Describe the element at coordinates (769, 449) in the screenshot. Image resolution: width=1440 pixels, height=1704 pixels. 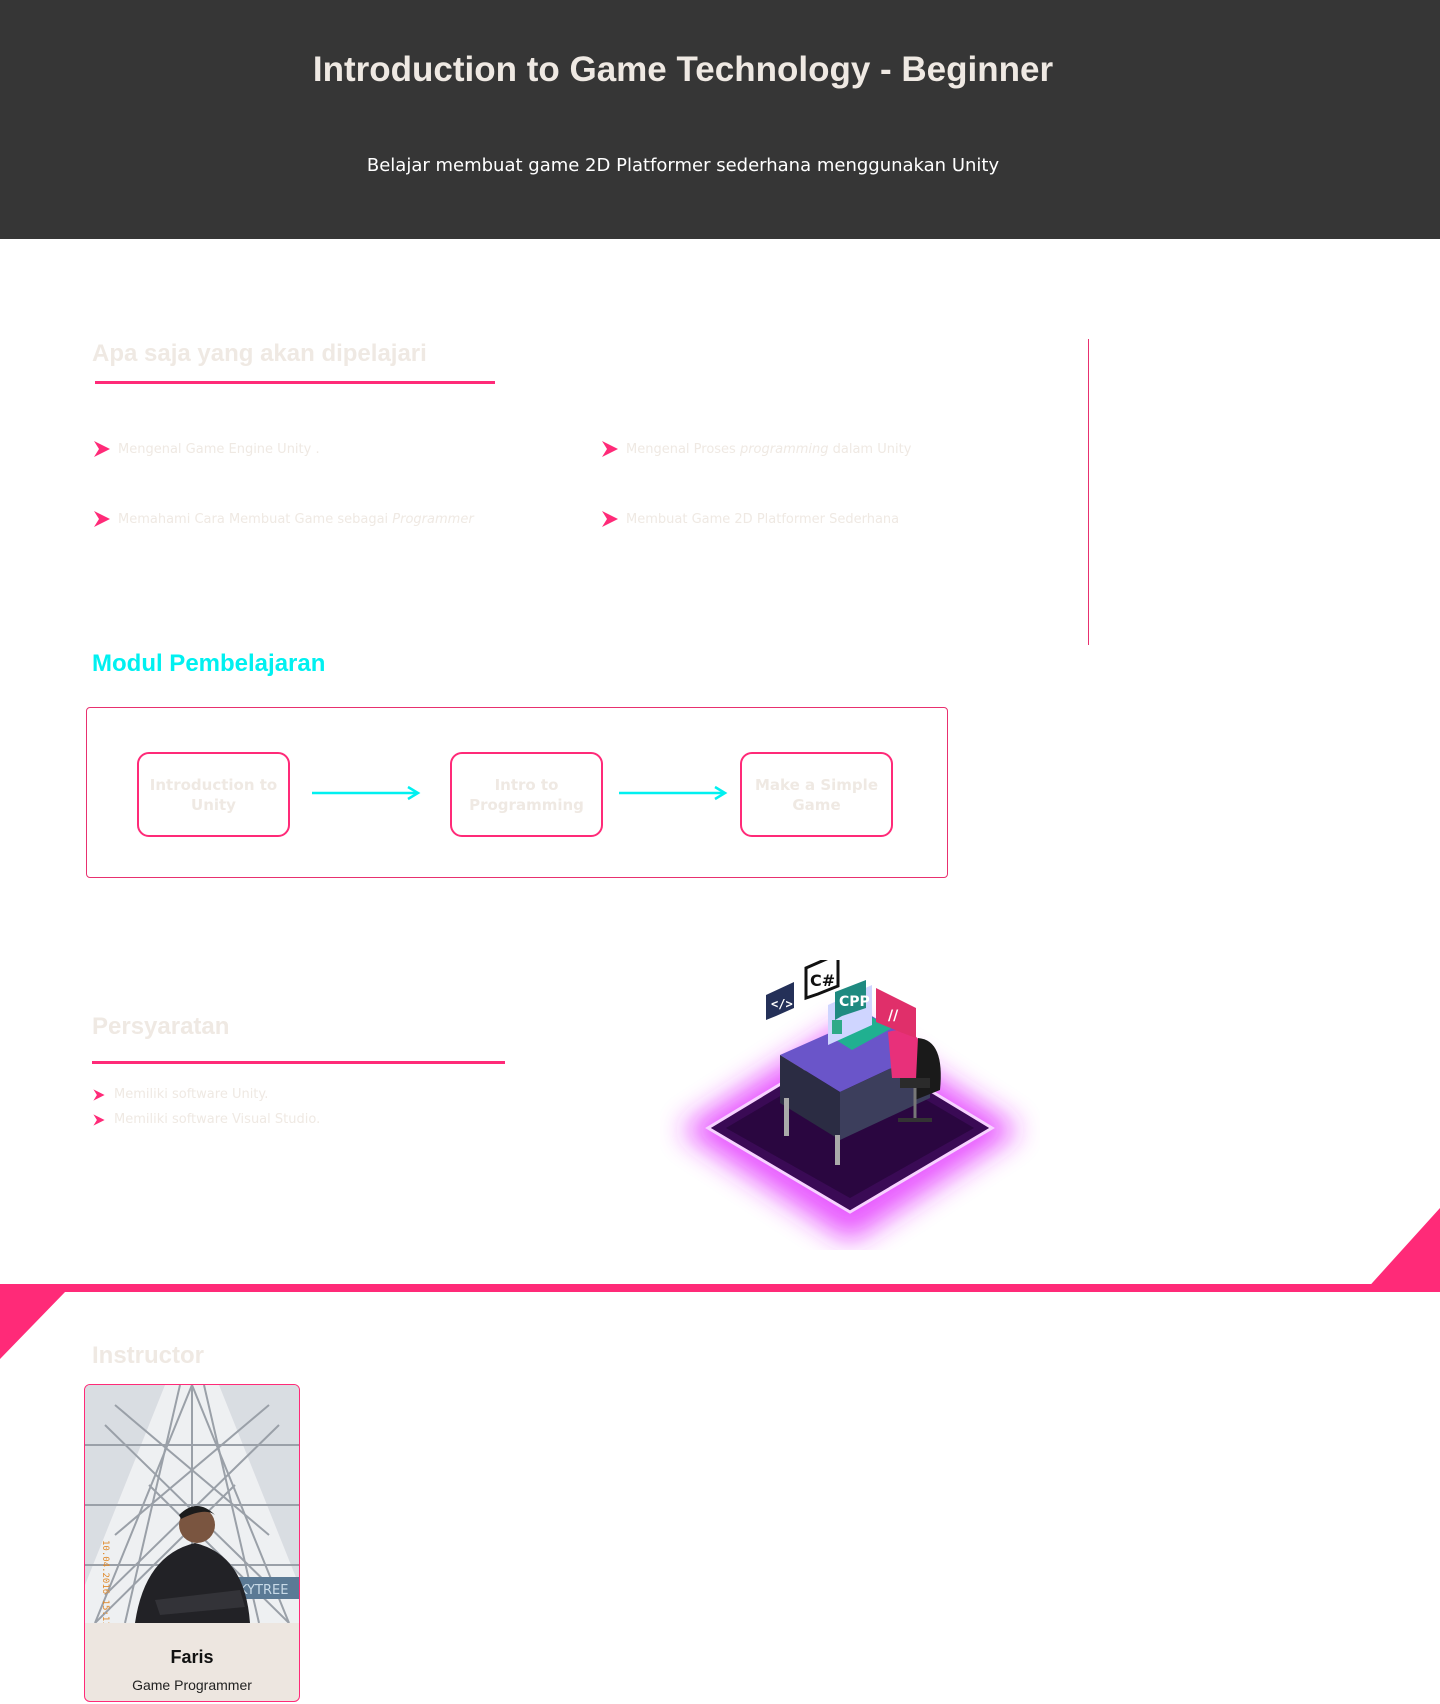
I see `learn-item-text: Mengenal Proses programming dalam Unity` at that location.